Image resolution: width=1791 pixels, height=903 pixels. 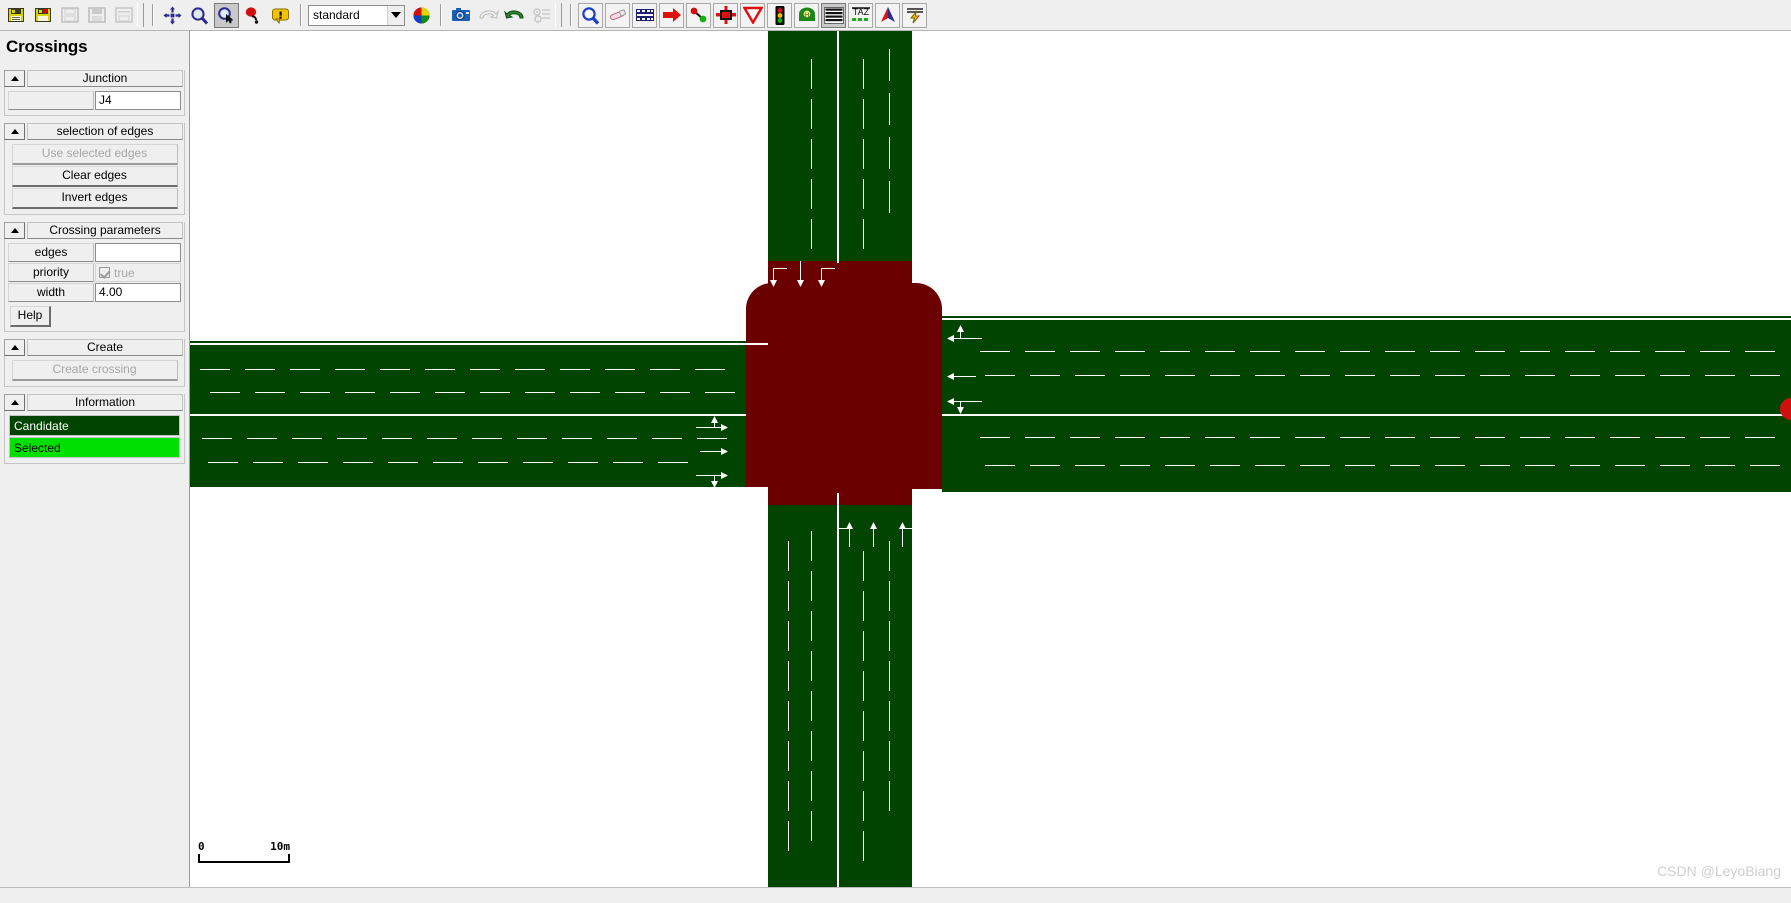 What do you see at coordinates (914, 15) in the screenshot?
I see `wire-icon` at bounding box center [914, 15].